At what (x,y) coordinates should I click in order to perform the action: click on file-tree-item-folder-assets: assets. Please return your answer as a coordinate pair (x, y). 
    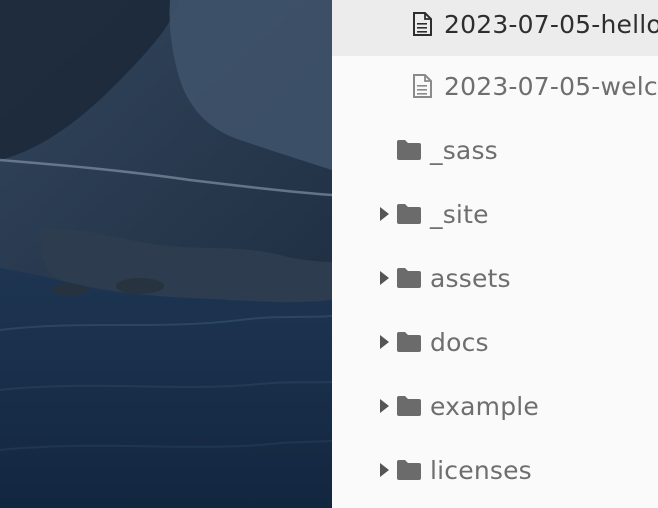
    Looking at the image, I should click on (495, 278).